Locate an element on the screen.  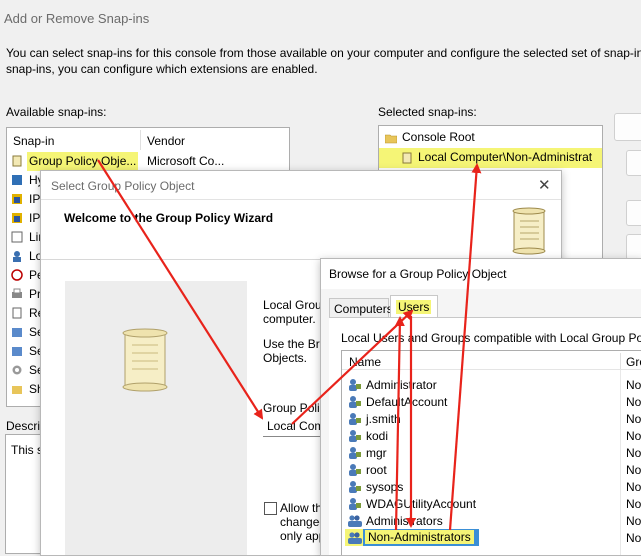
available-snapins-label: Available snap-ins: is located at coordinates (56, 112).